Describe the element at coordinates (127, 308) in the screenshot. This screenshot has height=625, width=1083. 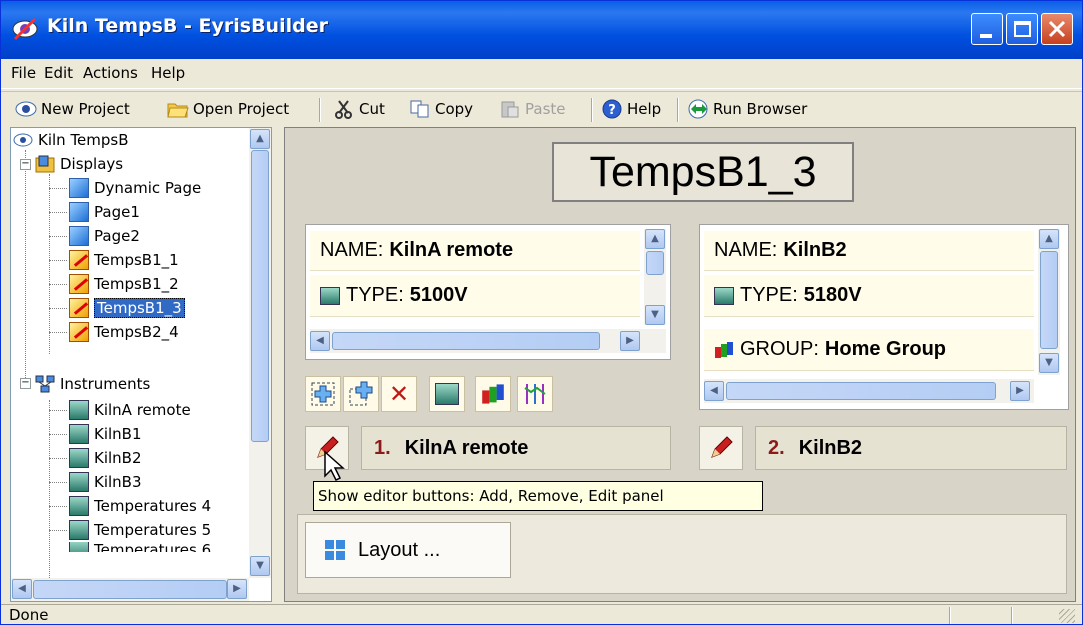
I see `tree-item-display-selected: TempsB1_3` at that location.